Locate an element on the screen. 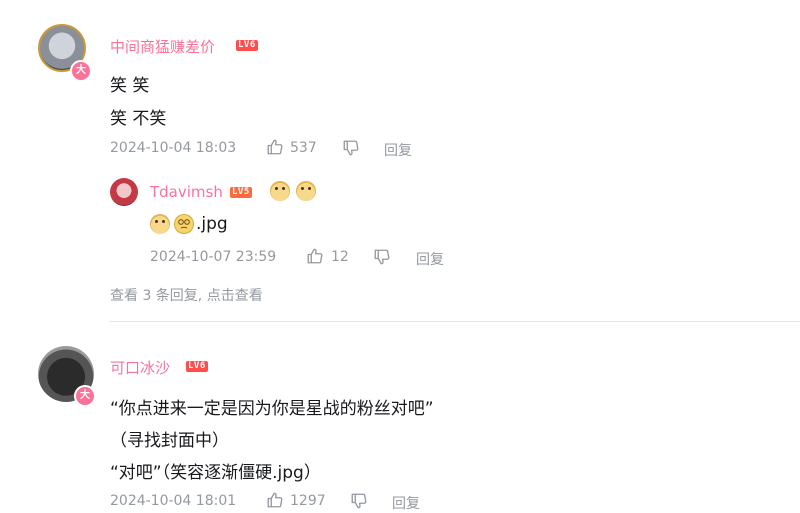 This screenshot has width=800, height=513. comment-text-line: 笑 不笑 is located at coordinates (138, 119).